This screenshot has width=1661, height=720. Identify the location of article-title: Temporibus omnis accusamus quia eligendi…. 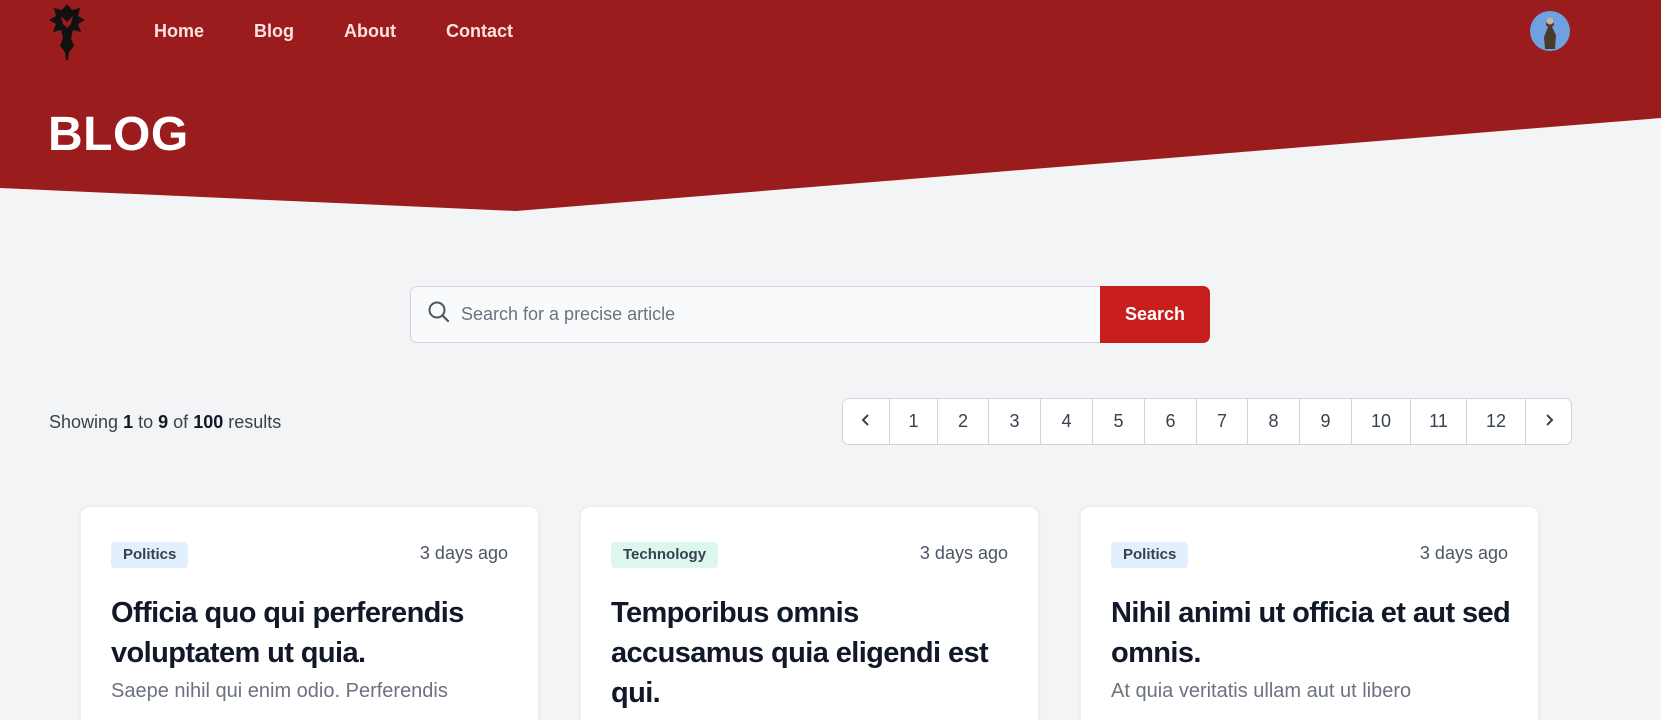
(811, 653).